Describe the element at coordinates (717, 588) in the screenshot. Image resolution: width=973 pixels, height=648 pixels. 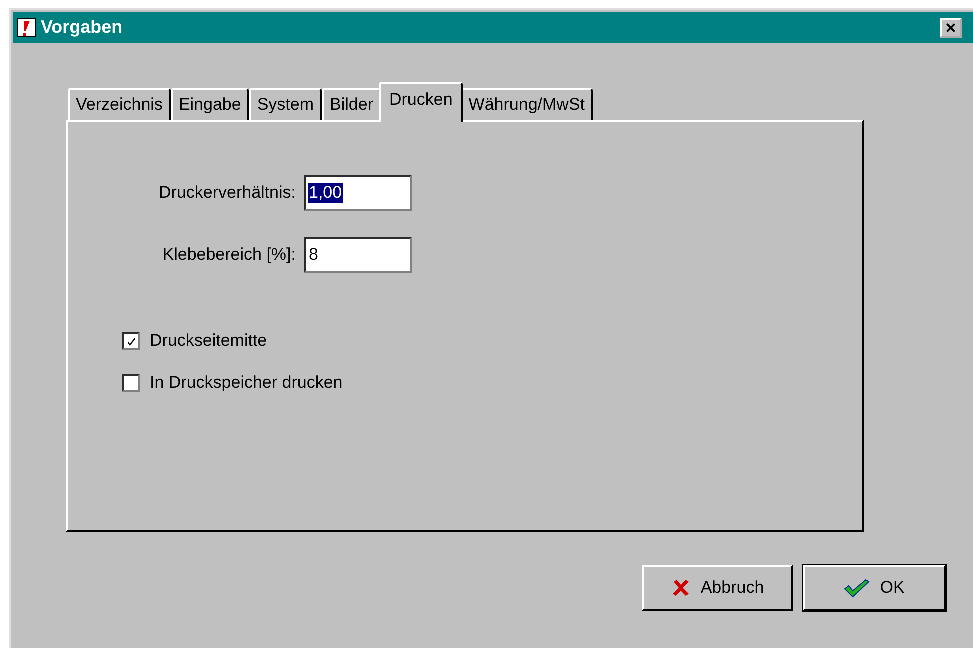
I see `cancel-button: Abbruch` at that location.